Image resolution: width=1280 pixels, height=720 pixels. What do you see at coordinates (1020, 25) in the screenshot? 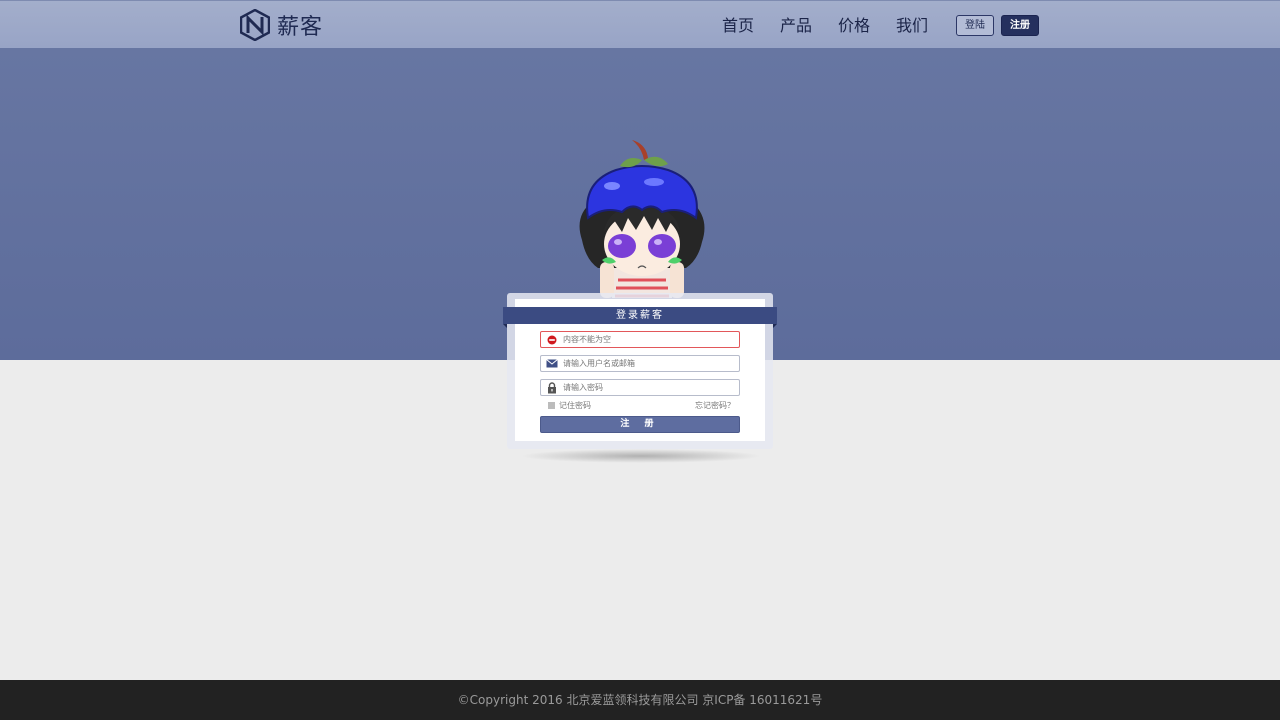
I see `register-button: 注册` at bounding box center [1020, 25].